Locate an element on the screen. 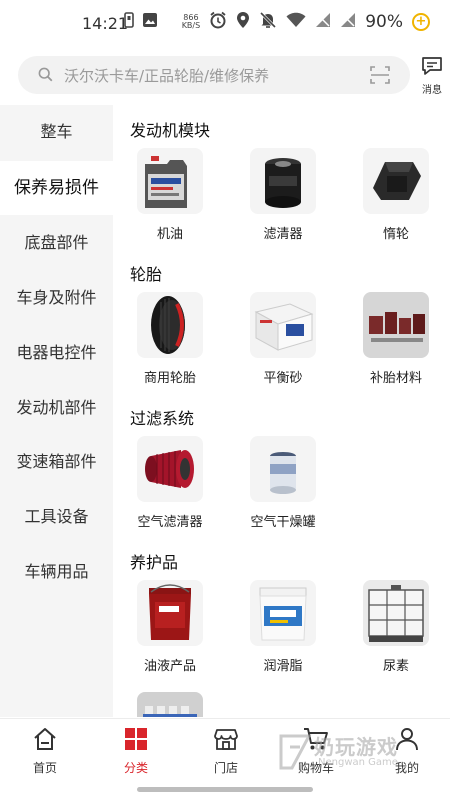 The image size is (450, 800). product-tire-repair: 补胎材料 is located at coordinates (396, 339).